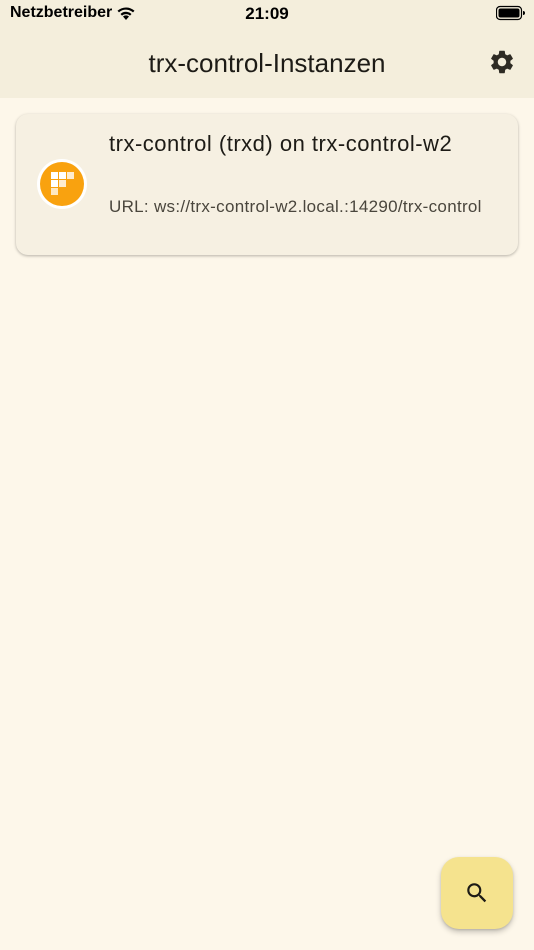 The width and height of the screenshot is (534, 950). I want to click on status-time: 21:09, so click(267, 13).